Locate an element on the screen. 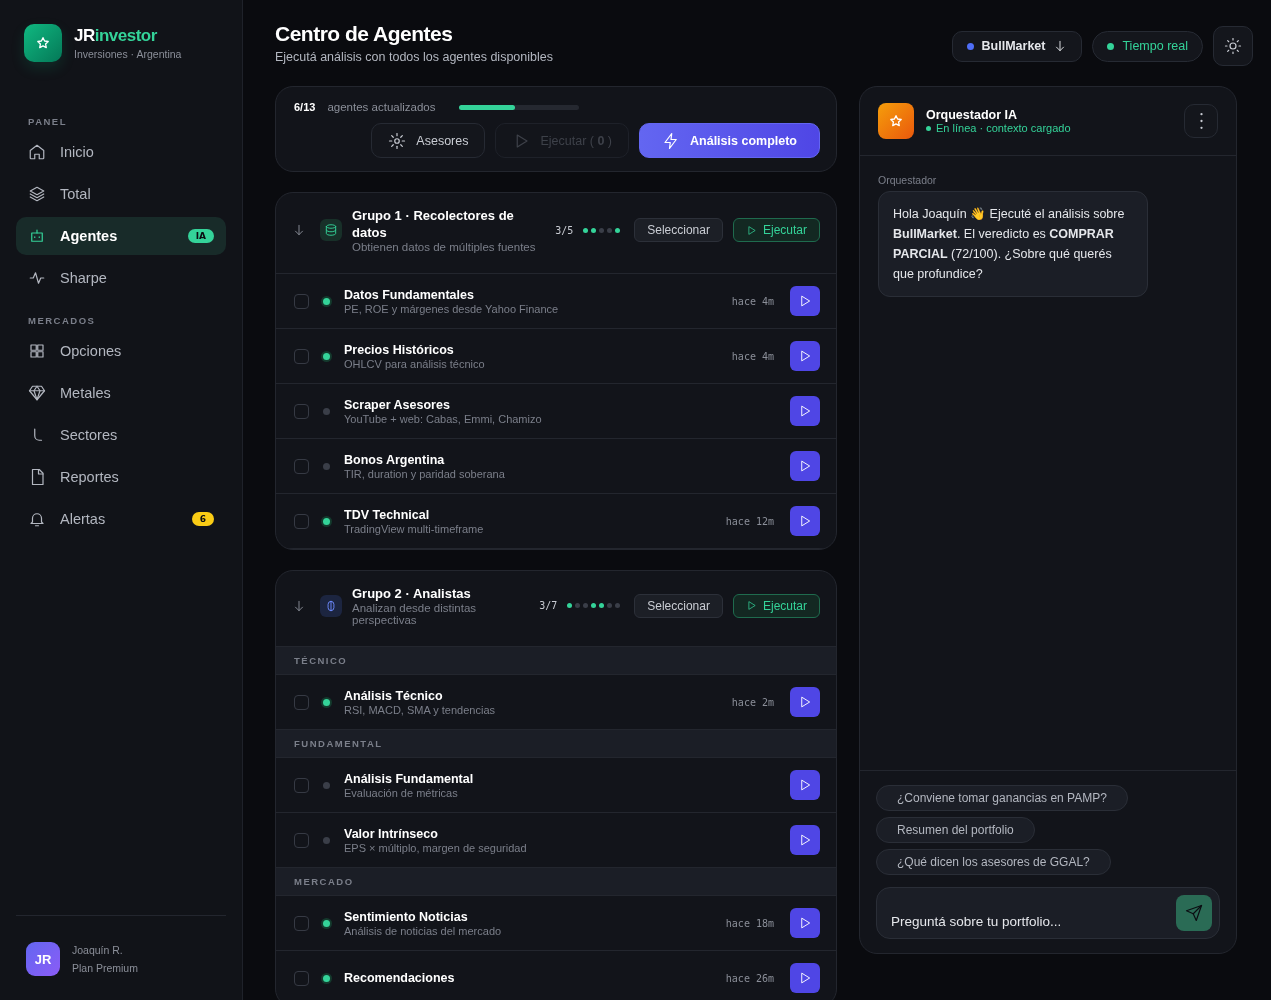 This screenshot has height=1000, width=1271. lightning-icon is located at coordinates (671, 140).